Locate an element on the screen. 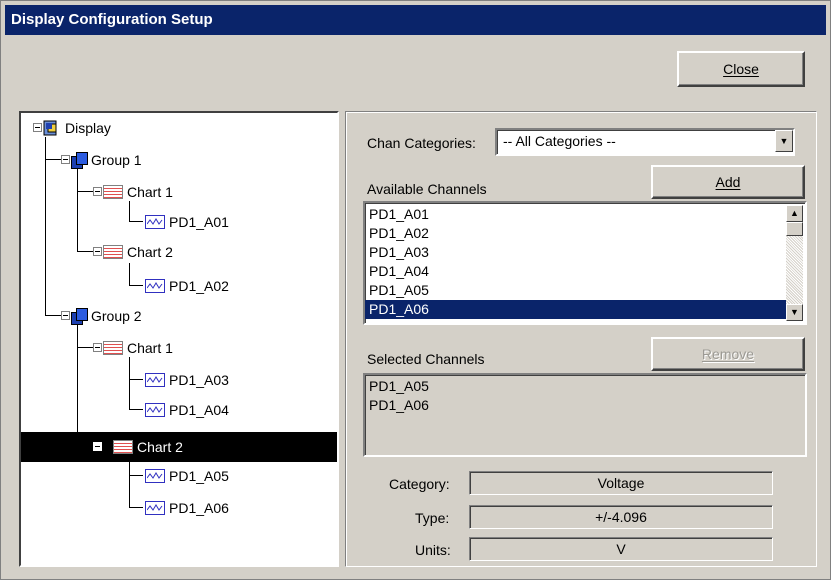 Image resolution: width=831 pixels, height=580 pixels. tree-node-label: Group 1 is located at coordinates (116, 160).